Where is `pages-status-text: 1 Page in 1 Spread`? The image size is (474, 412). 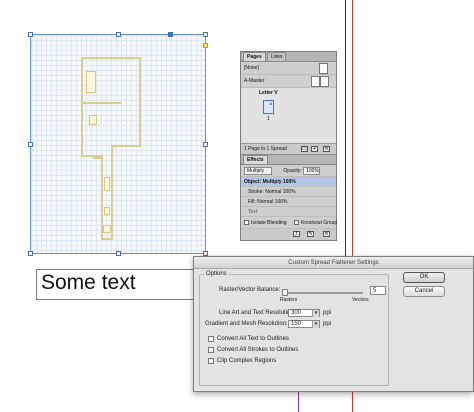
pages-status-text: 1 Page in 1 Spread is located at coordinates (265, 149).